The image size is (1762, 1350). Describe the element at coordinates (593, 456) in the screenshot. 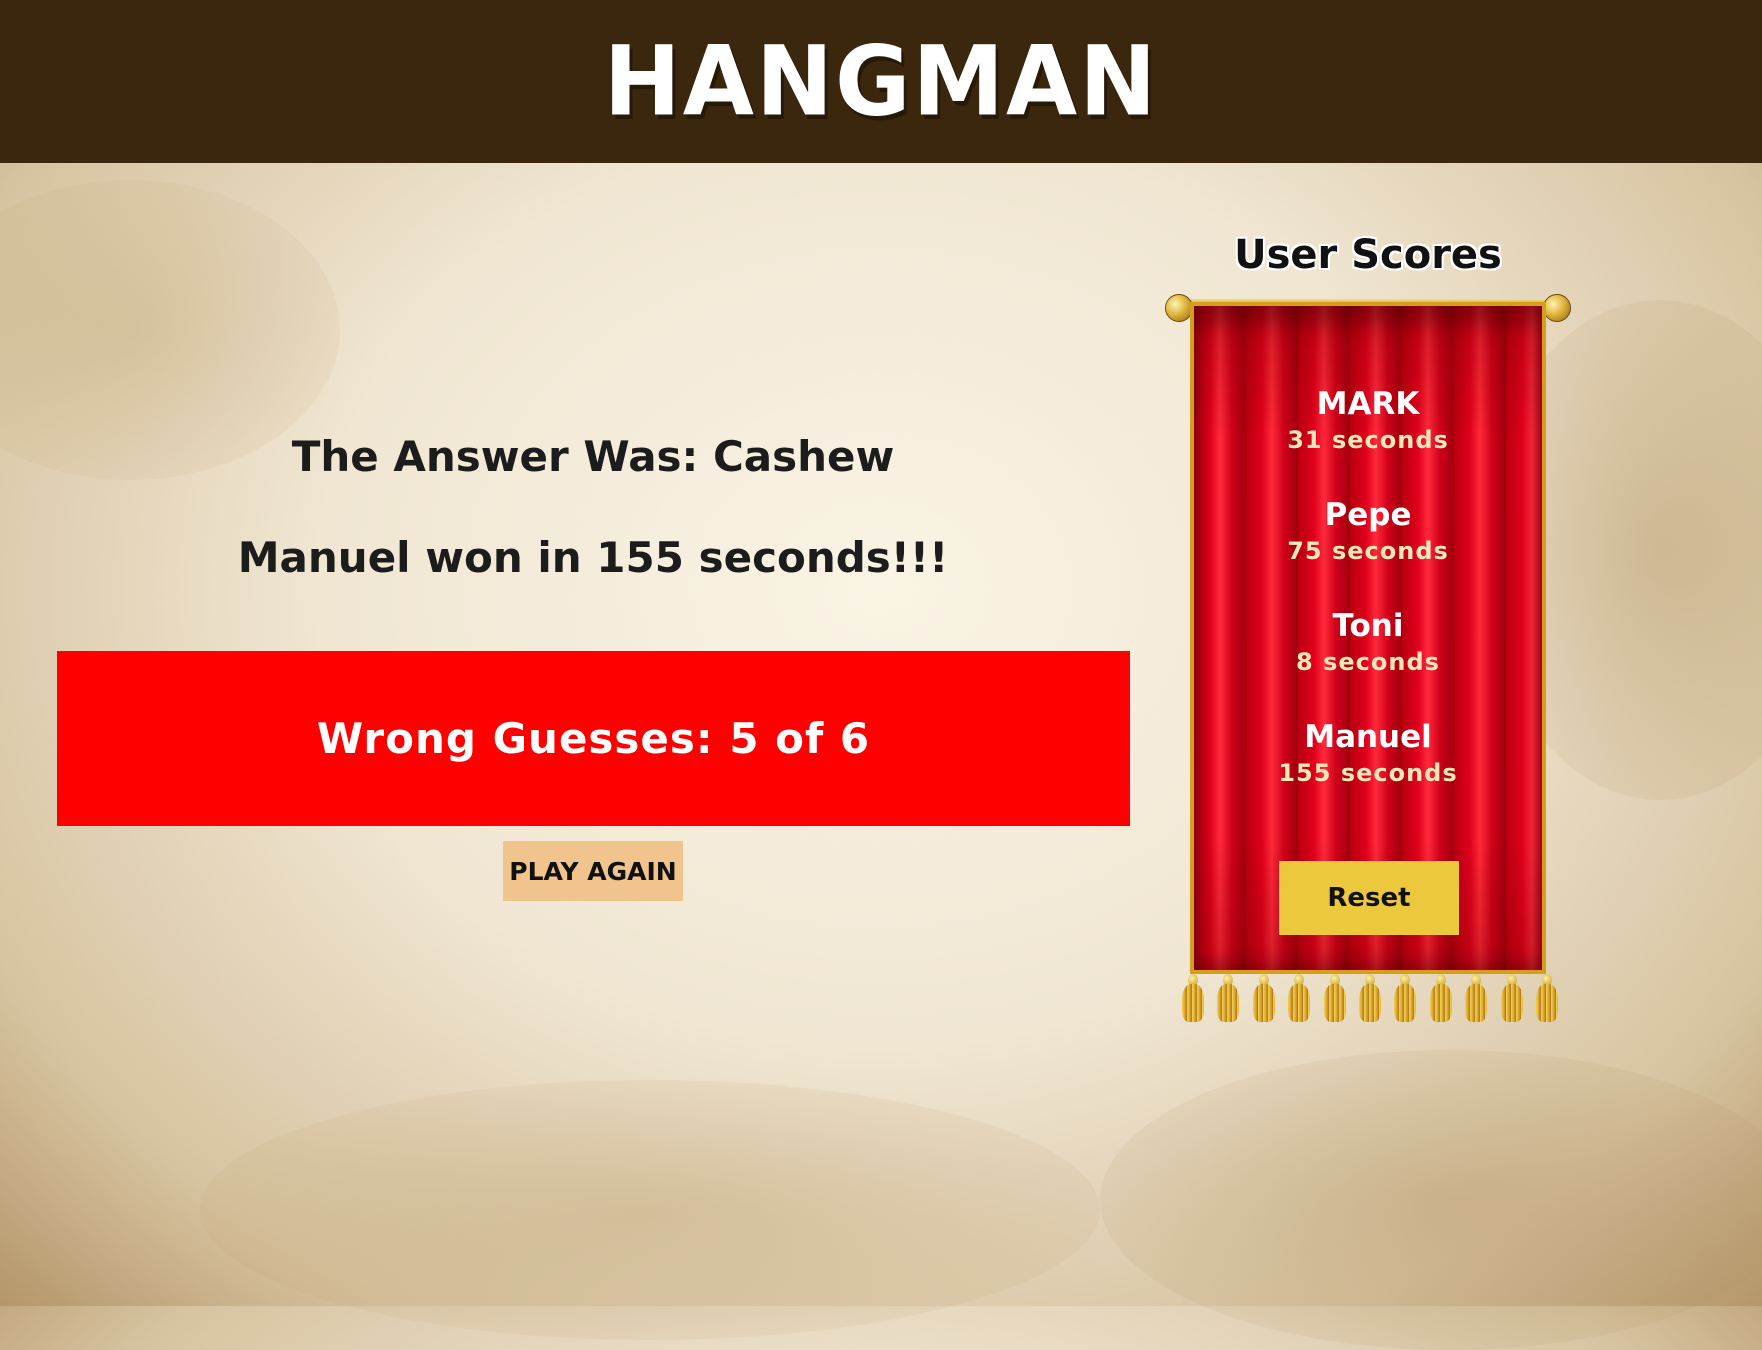

I see `answer-text: The answer was: cashew` at that location.